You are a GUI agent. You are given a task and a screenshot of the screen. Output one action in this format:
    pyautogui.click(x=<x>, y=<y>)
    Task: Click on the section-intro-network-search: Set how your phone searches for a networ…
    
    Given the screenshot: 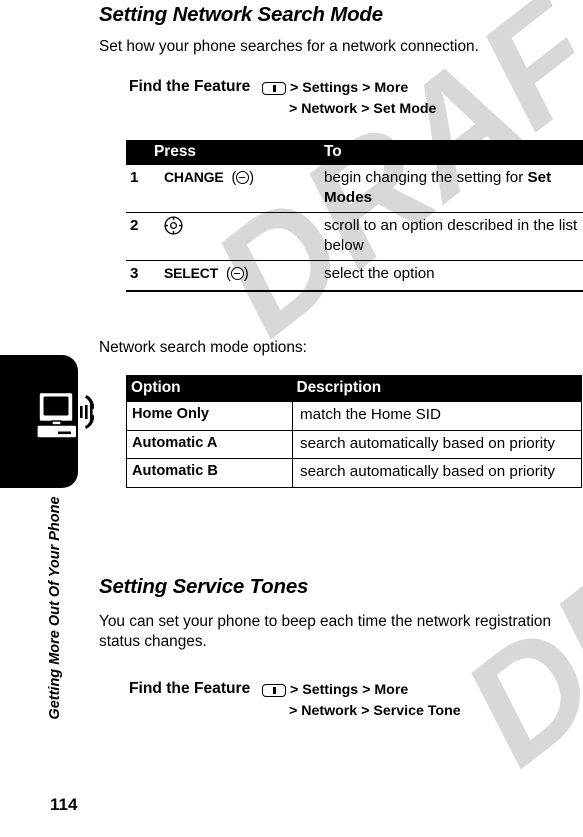 What is the action you would take?
    pyautogui.click(x=289, y=46)
    